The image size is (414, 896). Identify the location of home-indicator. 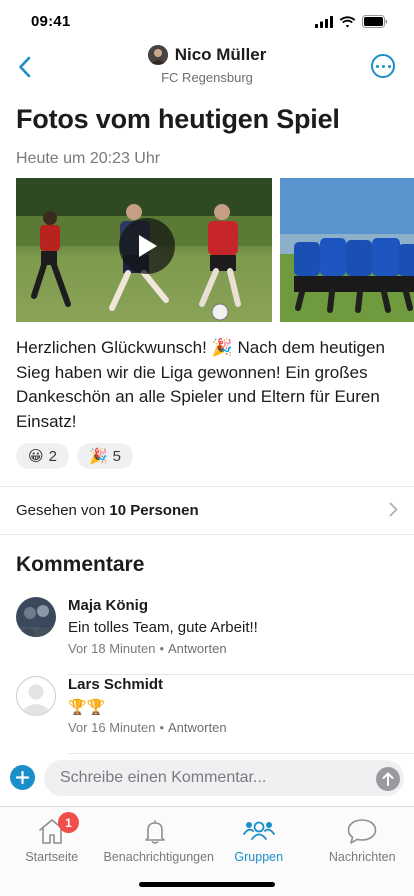
(207, 884).